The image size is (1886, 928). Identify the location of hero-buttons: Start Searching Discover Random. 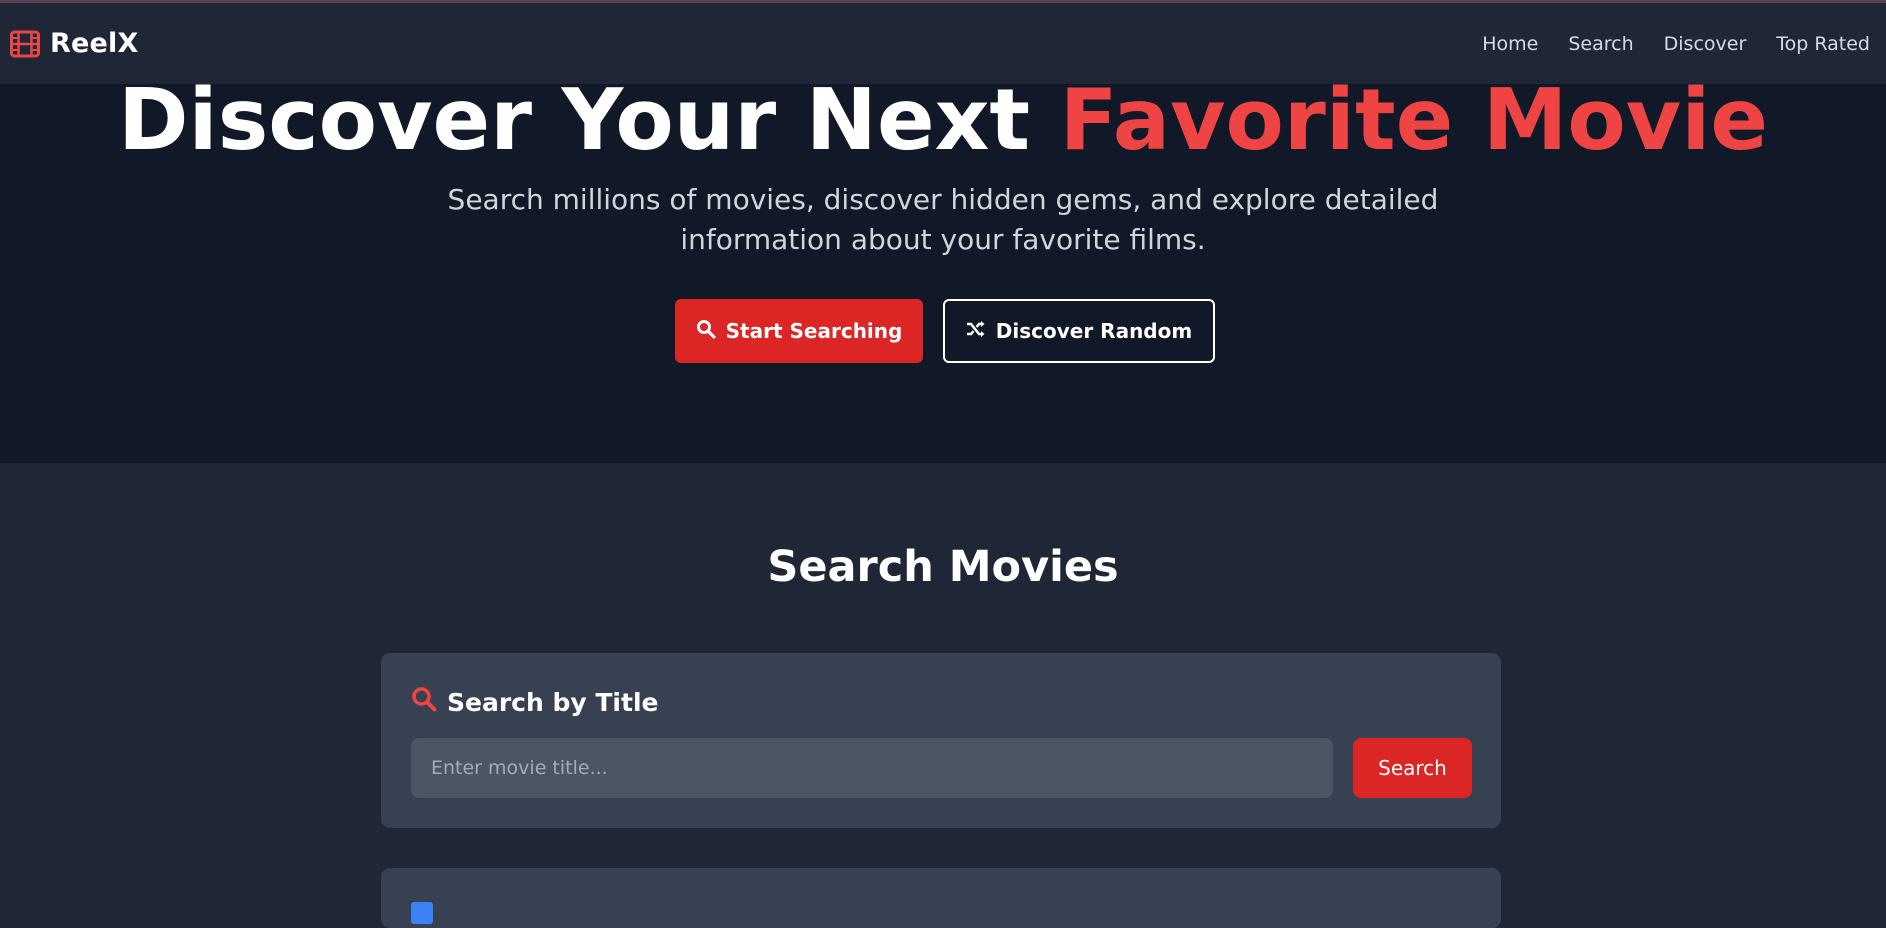
(943, 331).